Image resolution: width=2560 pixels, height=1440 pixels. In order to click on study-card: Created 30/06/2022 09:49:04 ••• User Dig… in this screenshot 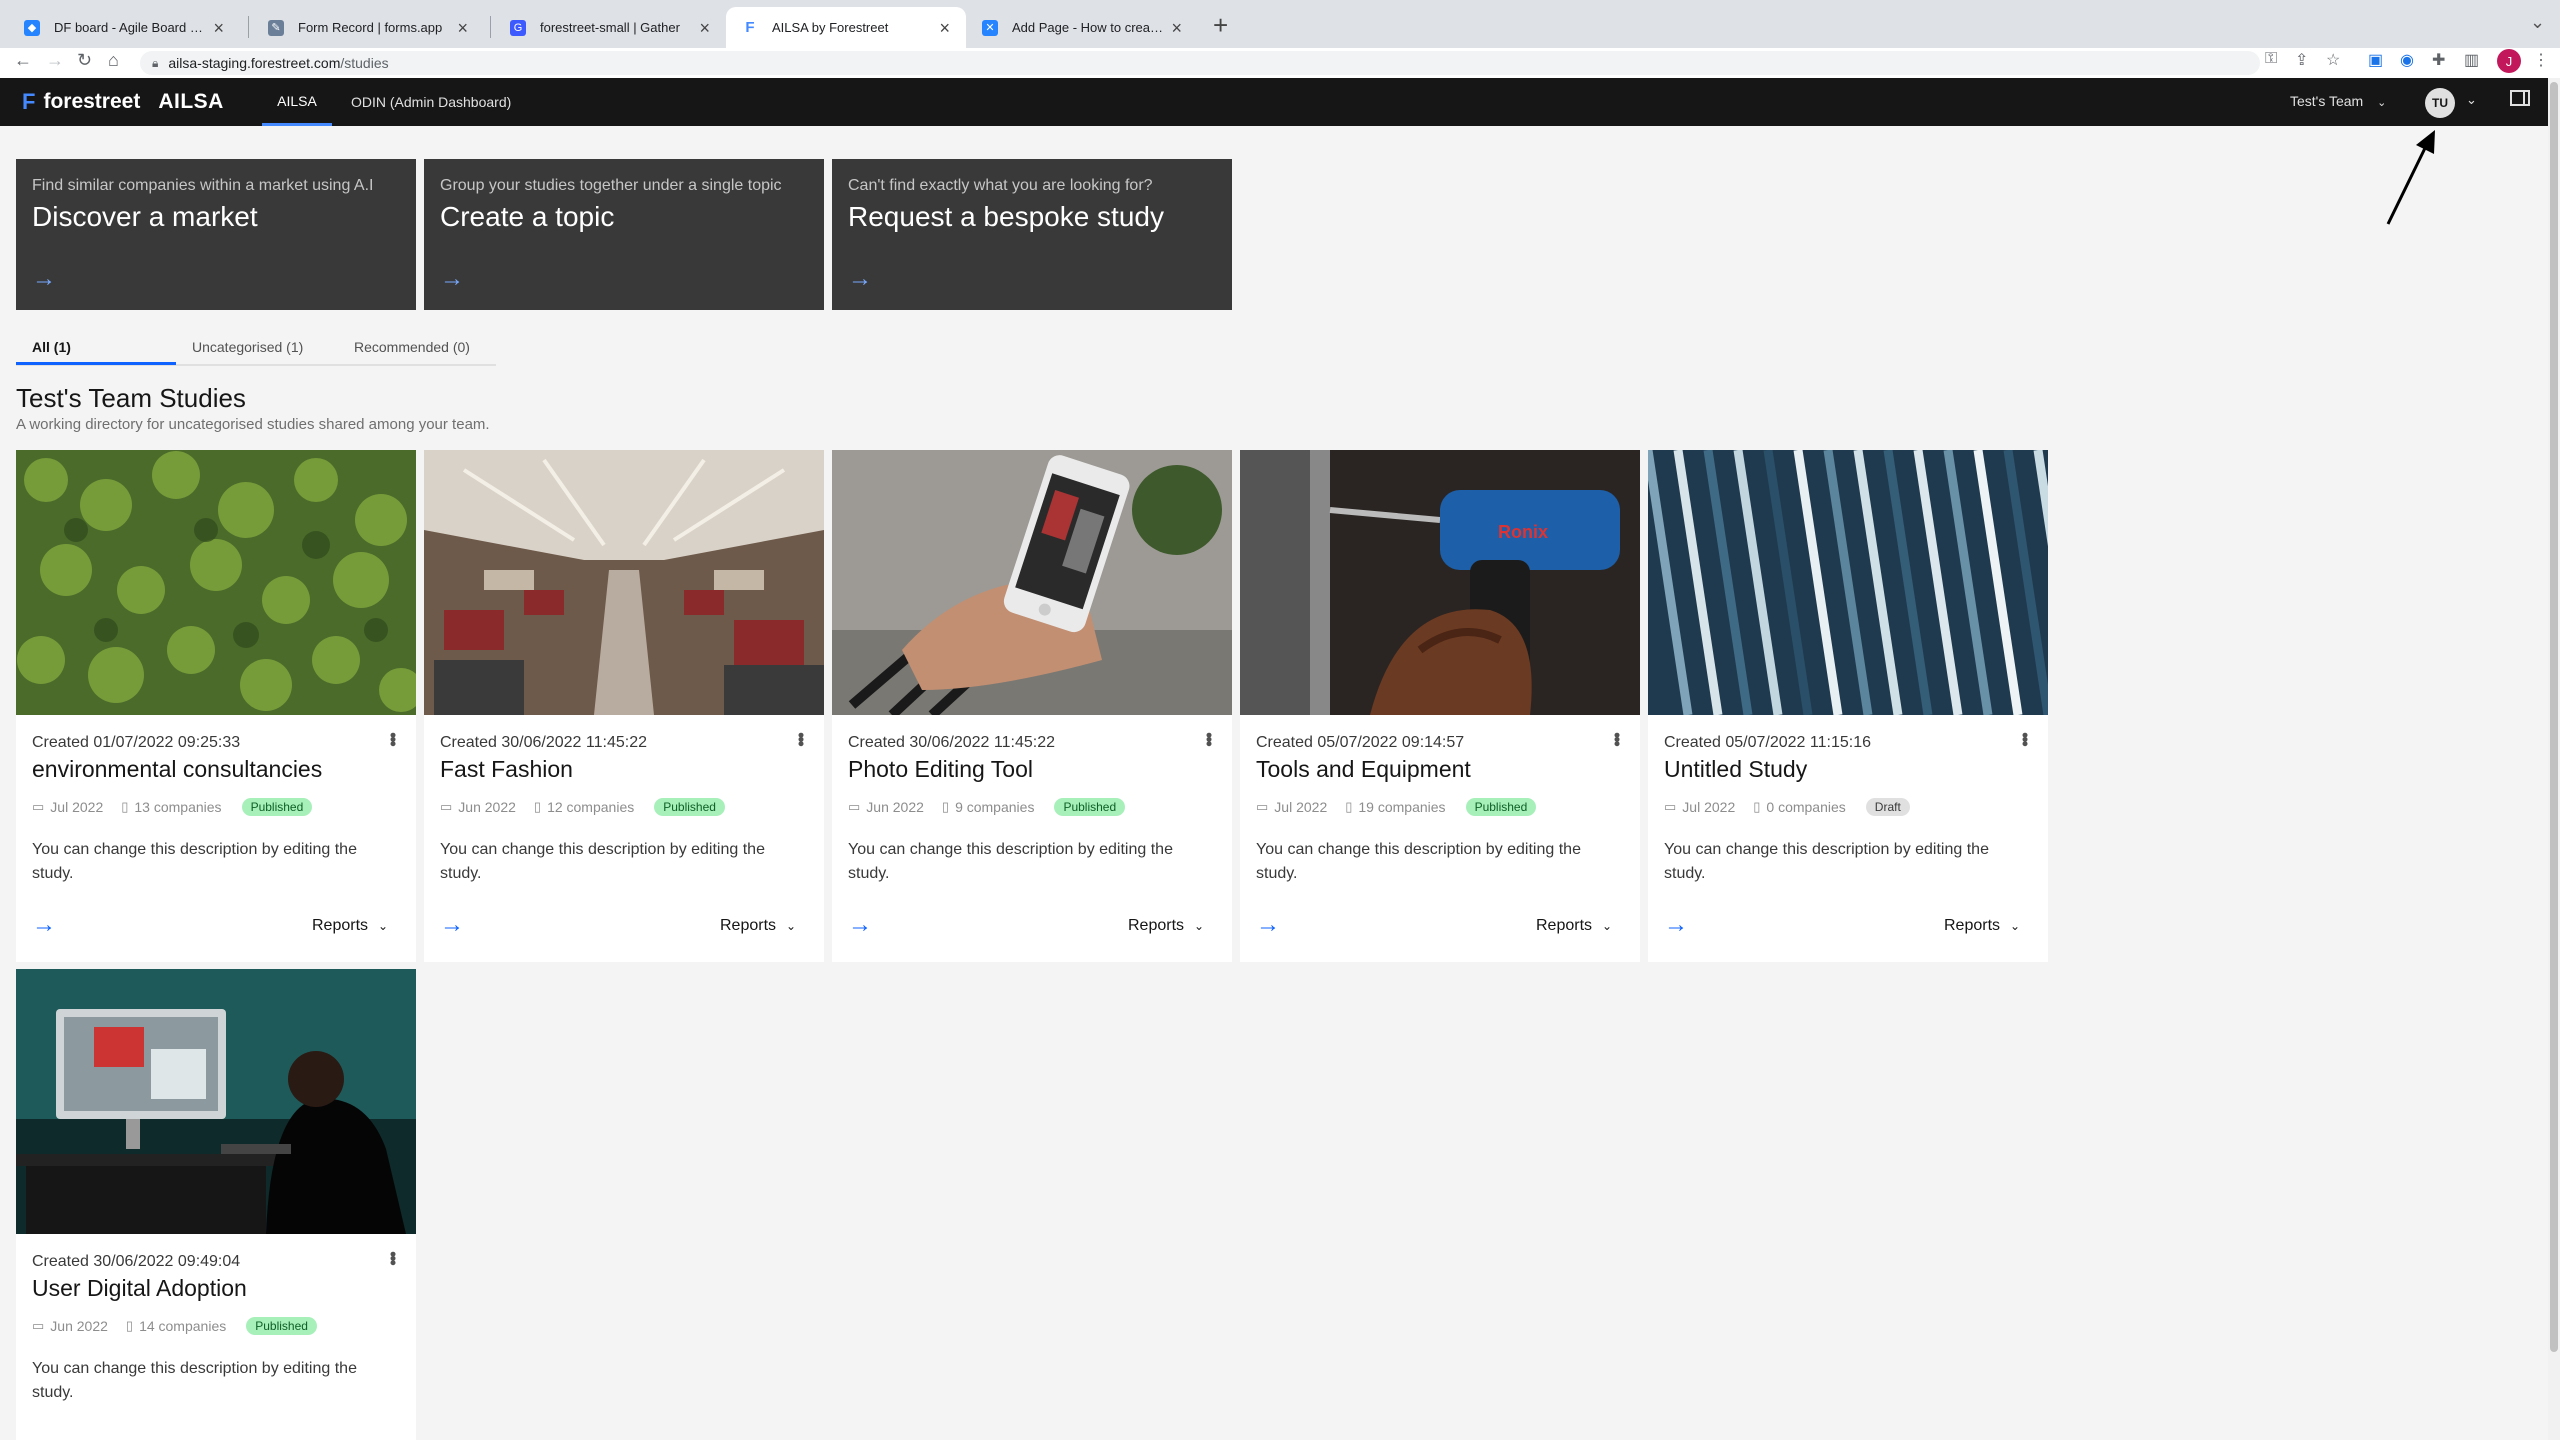, I will do `click(216, 1204)`.